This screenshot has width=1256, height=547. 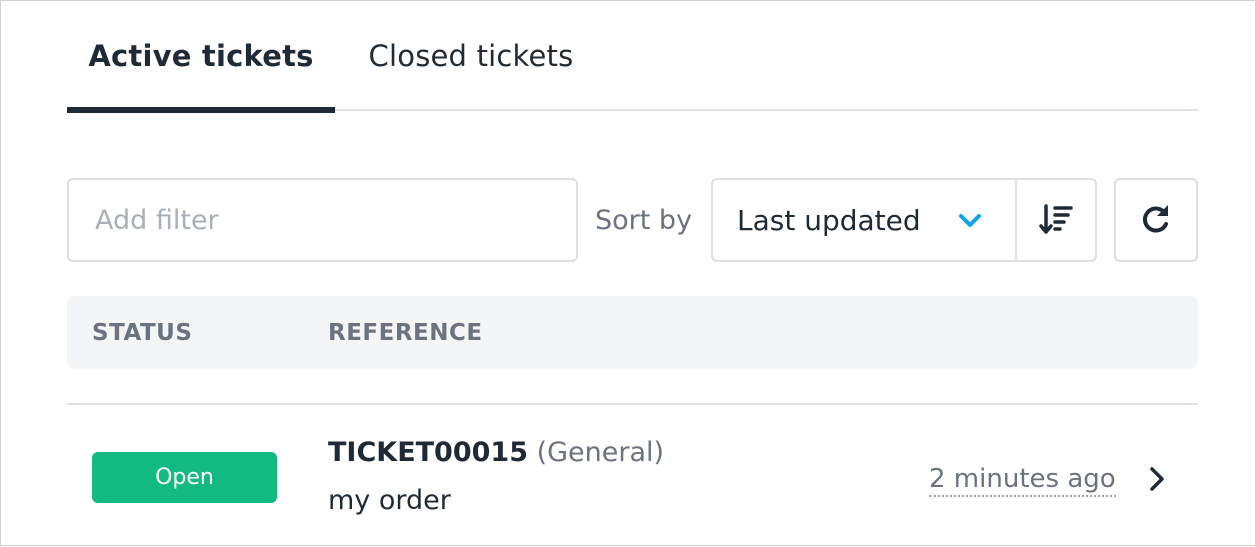 I want to click on refresh-button, so click(x=1156, y=220).